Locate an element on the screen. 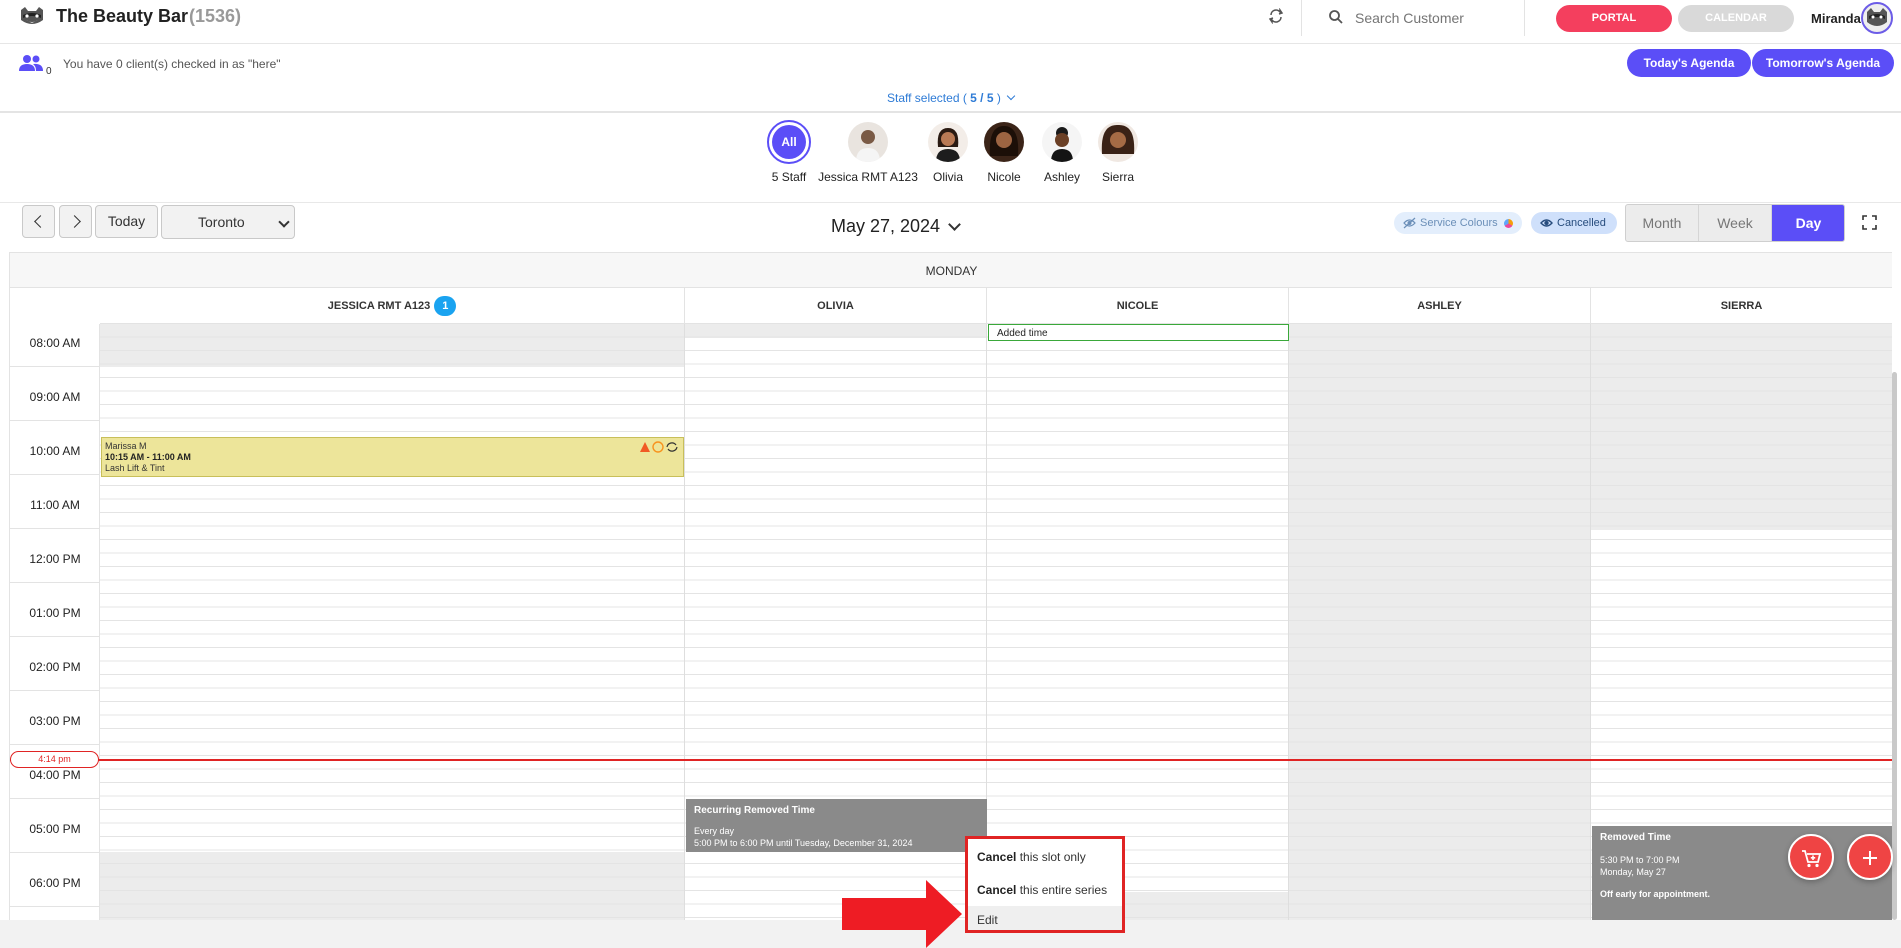 This screenshot has height=948, width=1901. staff-selected-value: 5 / 5 is located at coordinates (982, 98).